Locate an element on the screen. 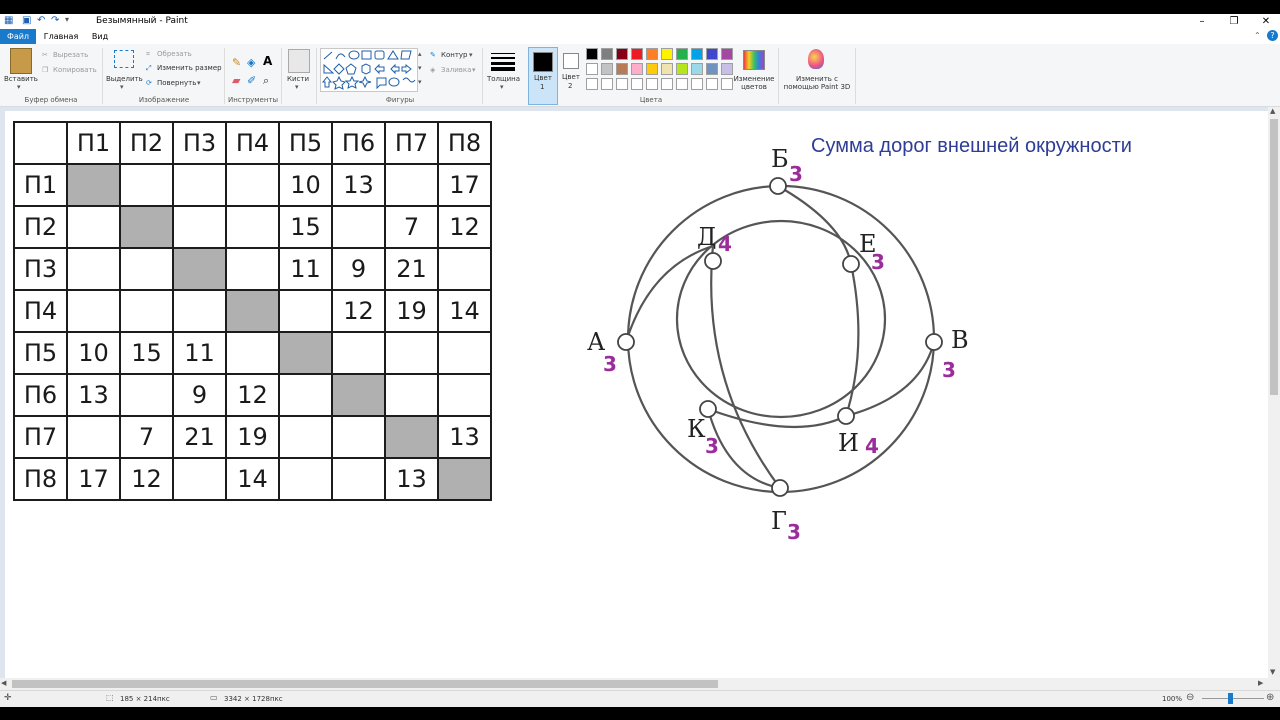 This screenshot has height=720, width=1280. fill-button: Заливка is located at coordinates (456, 70).